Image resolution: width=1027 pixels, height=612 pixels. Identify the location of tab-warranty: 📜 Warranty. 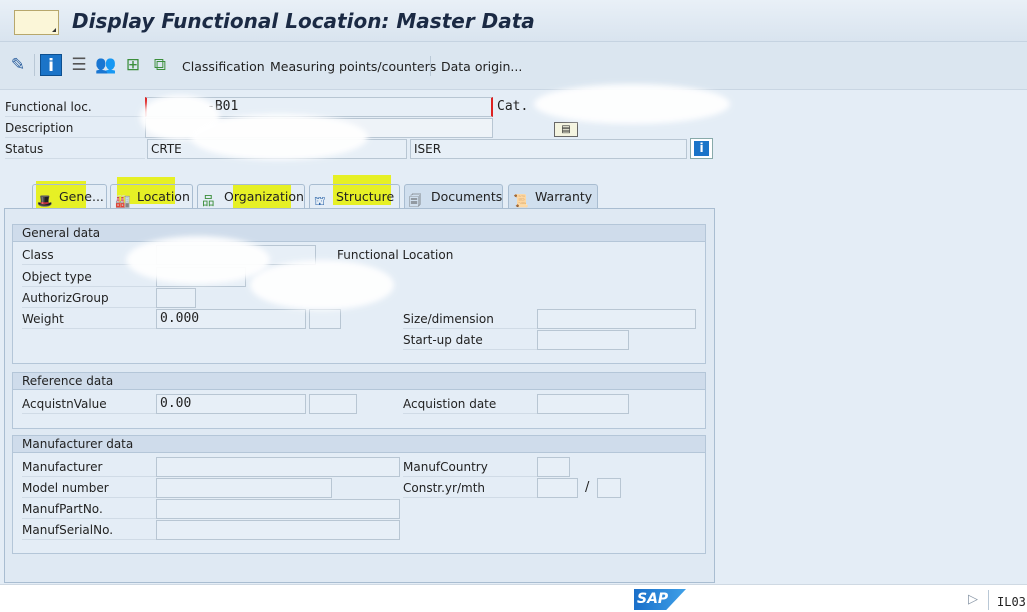
(553, 196).